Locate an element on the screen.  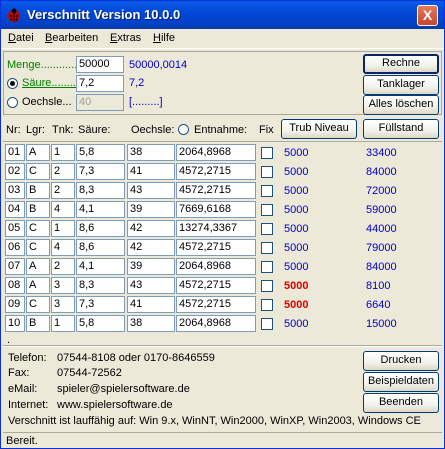
saeure-input: 7,2 is located at coordinates (100, 83).